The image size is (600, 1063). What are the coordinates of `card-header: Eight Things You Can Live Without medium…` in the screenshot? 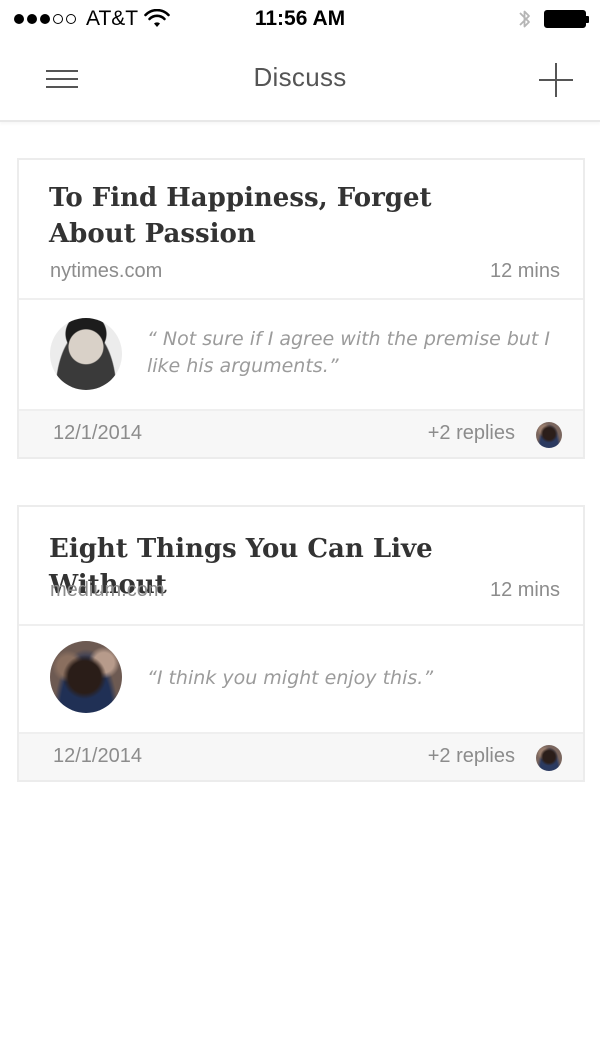 It's located at (301, 566).